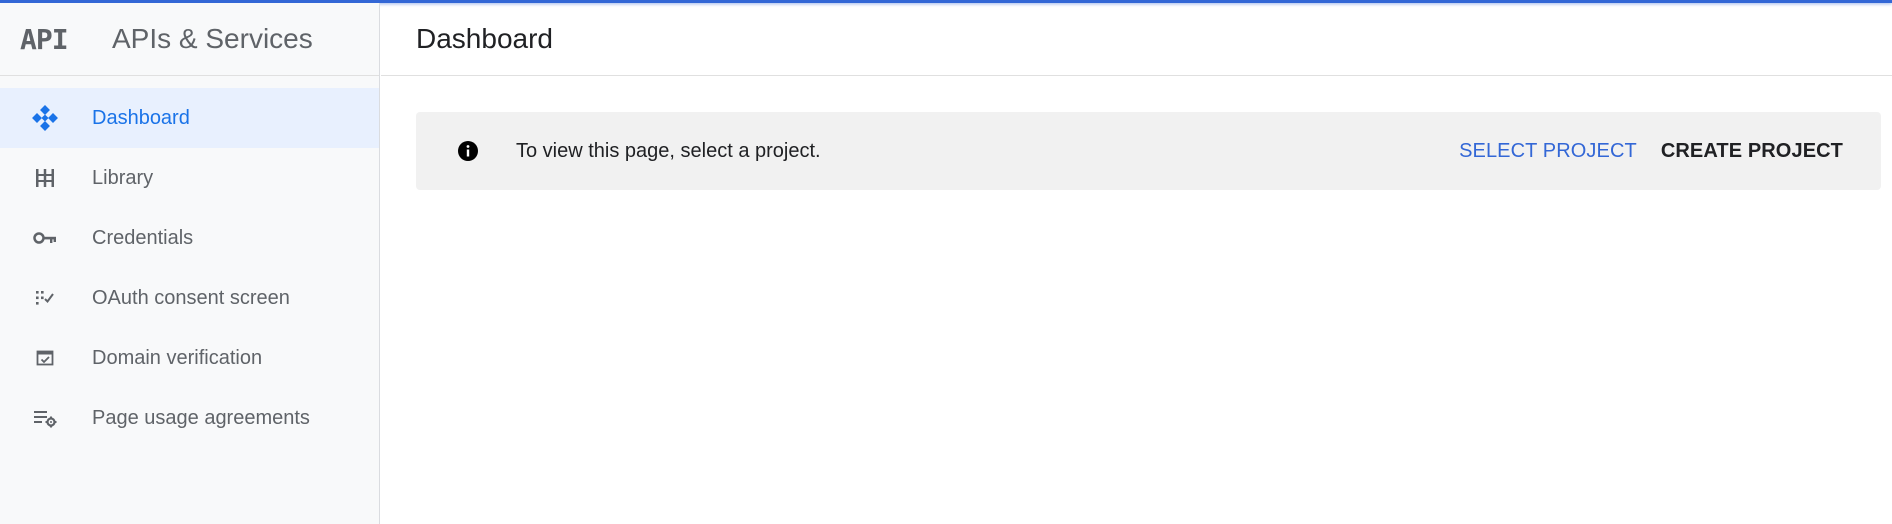 This screenshot has height=524, width=1892. I want to click on key-icon, so click(46, 238).